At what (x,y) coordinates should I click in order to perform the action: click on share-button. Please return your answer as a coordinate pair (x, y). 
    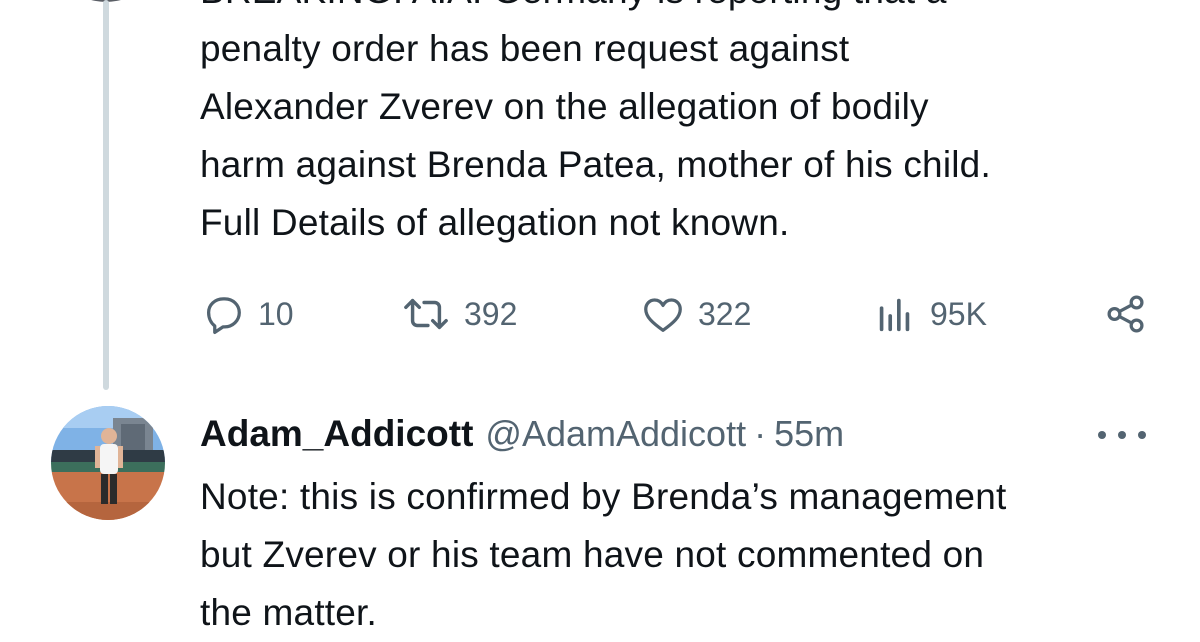
    Looking at the image, I should click on (1126, 314).